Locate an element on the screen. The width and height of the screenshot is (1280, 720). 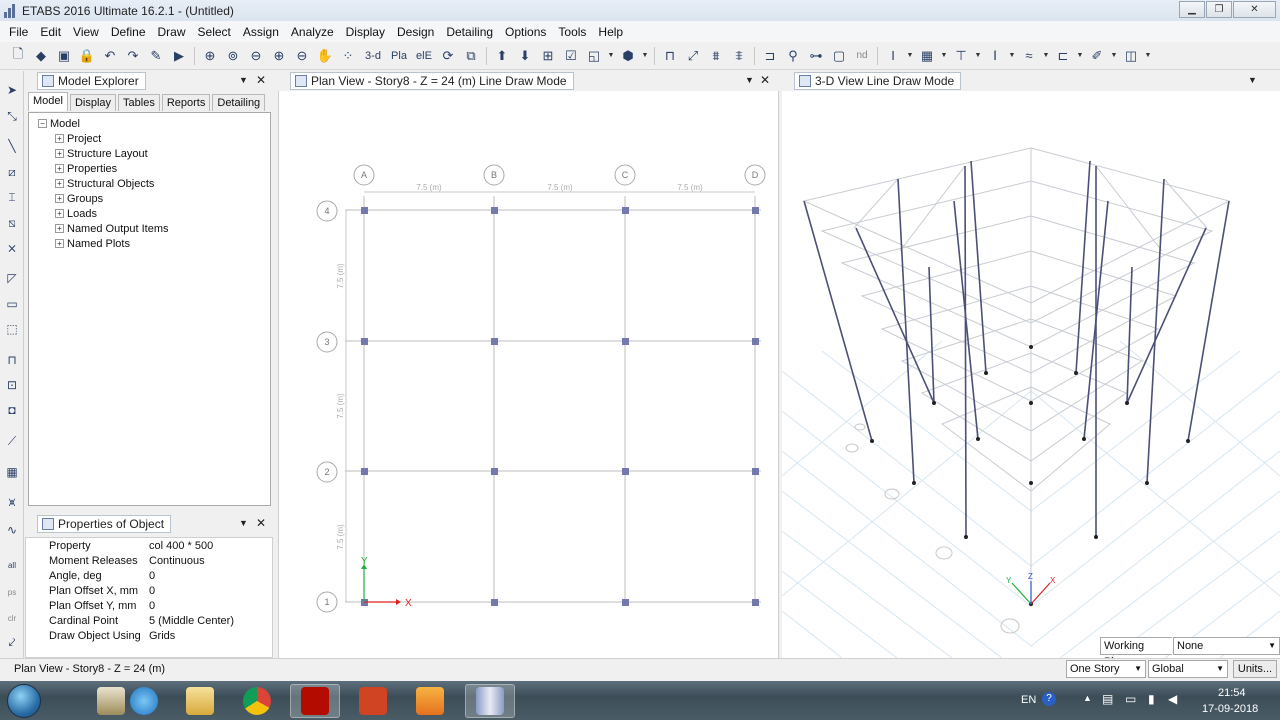
draw-tendon-icon: ⩙ is located at coordinates (12, 502).